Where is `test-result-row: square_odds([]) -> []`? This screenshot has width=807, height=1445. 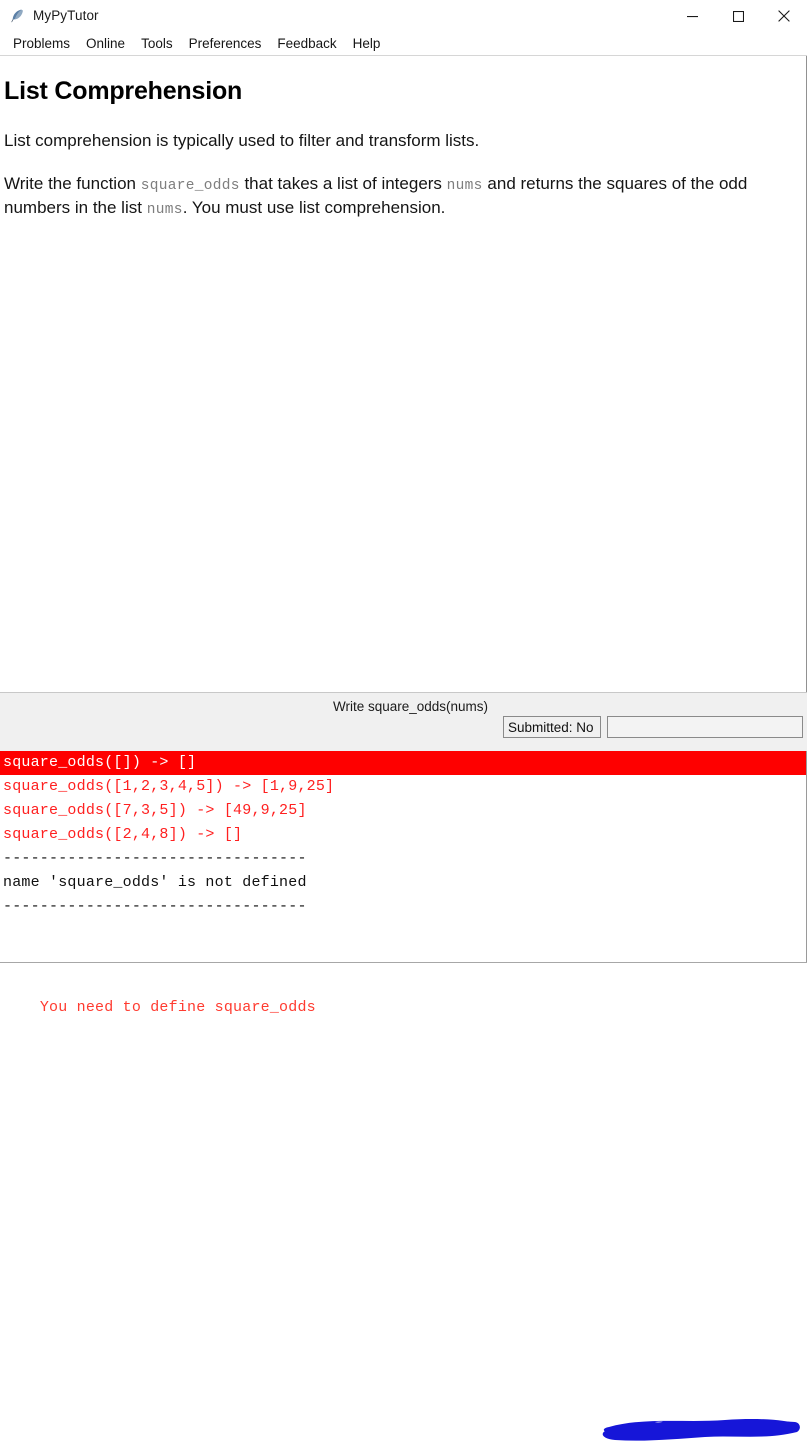
test-result-row: square_odds([]) -> [] is located at coordinates (403, 763).